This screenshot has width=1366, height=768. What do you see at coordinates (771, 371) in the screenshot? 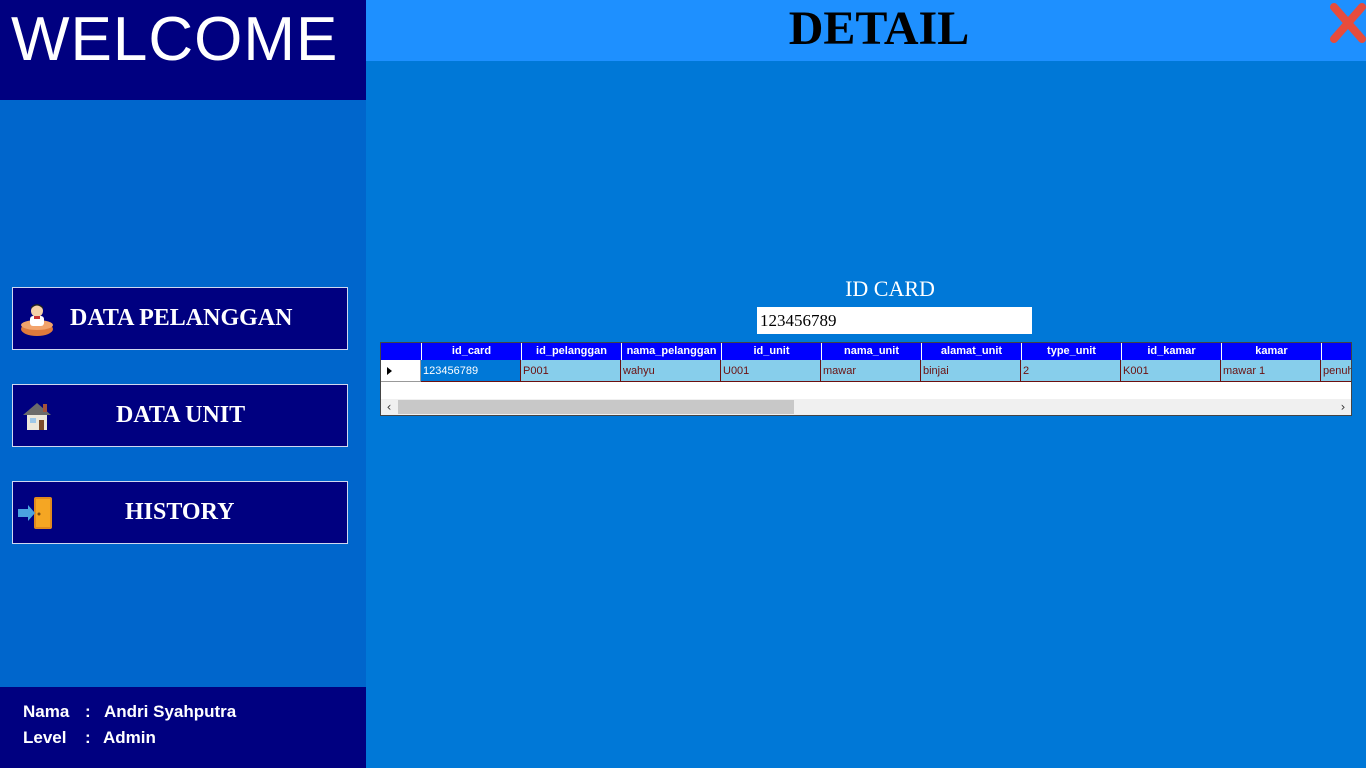
I see `table-cell: U001` at bounding box center [771, 371].